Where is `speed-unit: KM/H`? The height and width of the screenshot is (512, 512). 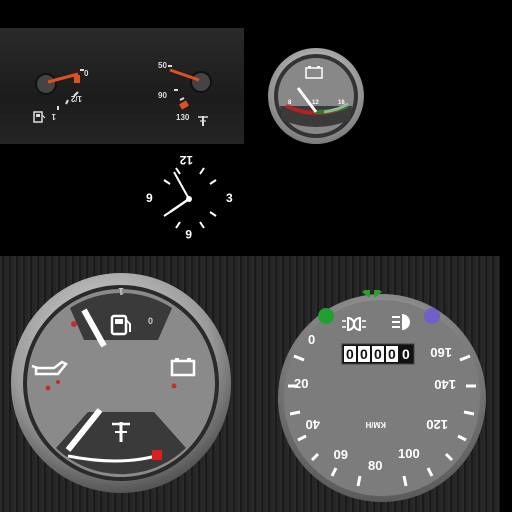 speed-unit: KM/H is located at coordinates (375, 424).